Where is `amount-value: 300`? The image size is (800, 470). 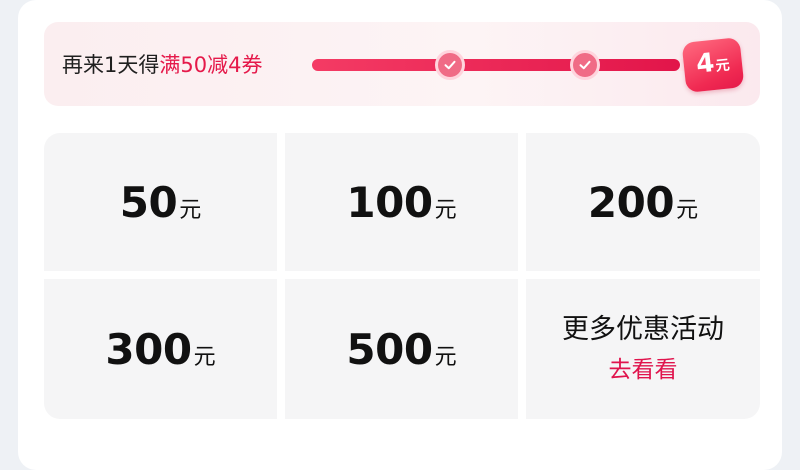 amount-value: 300 is located at coordinates (148, 349).